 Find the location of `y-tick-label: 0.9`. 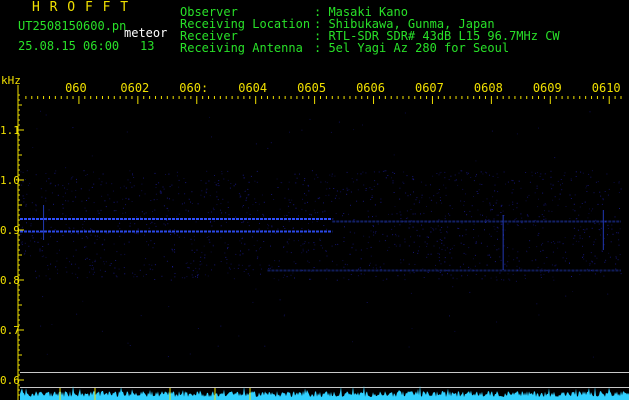

y-tick-label: 0.9 is located at coordinates (10, 230).